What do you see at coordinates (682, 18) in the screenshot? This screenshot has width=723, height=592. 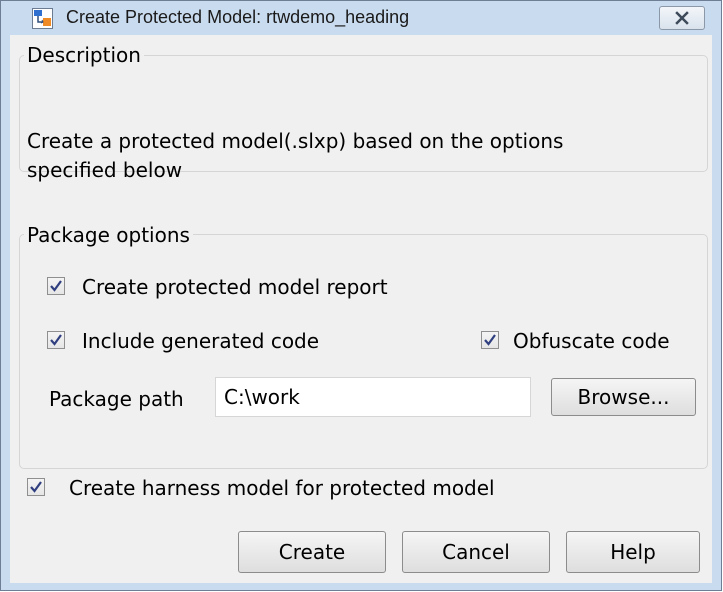 I see `close-button` at bounding box center [682, 18].